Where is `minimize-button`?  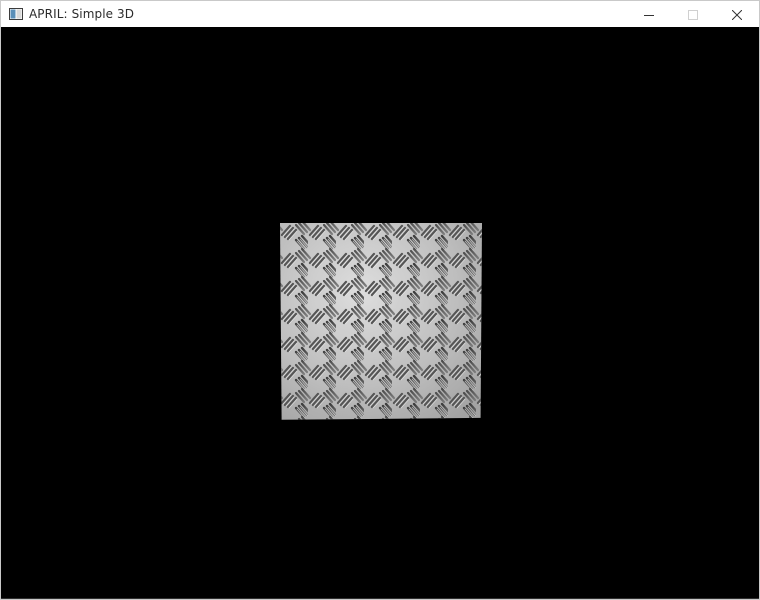
minimize-button is located at coordinates (649, 14).